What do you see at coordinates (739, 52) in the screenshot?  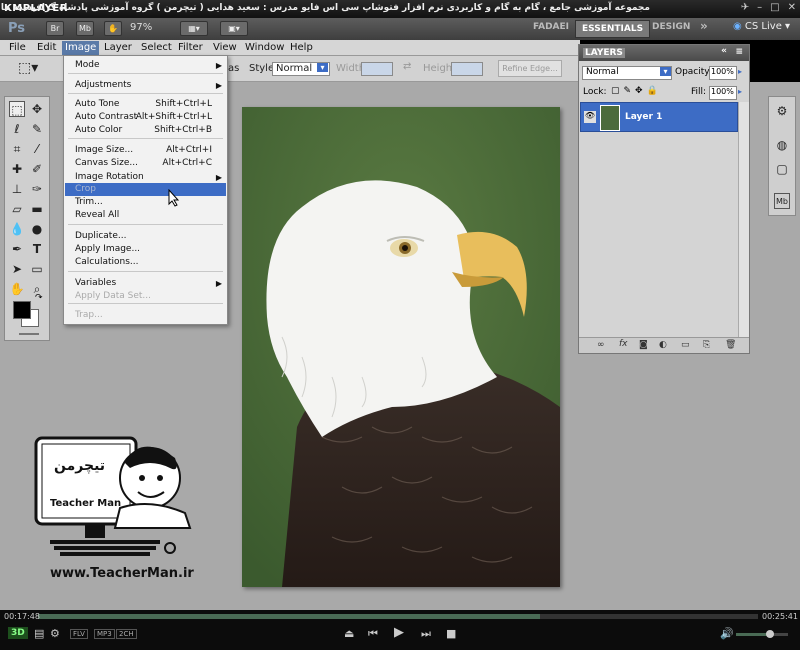 I see `panel-menu-icon: ≡` at bounding box center [739, 52].